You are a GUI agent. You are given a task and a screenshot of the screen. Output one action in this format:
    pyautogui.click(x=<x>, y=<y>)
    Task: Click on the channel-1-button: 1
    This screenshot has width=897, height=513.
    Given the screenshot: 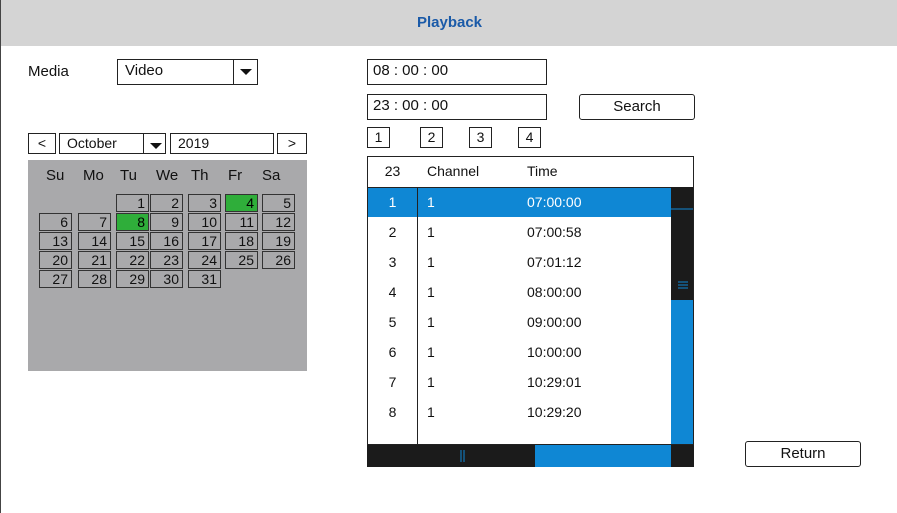 What is the action you would take?
    pyautogui.click(x=378, y=137)
    